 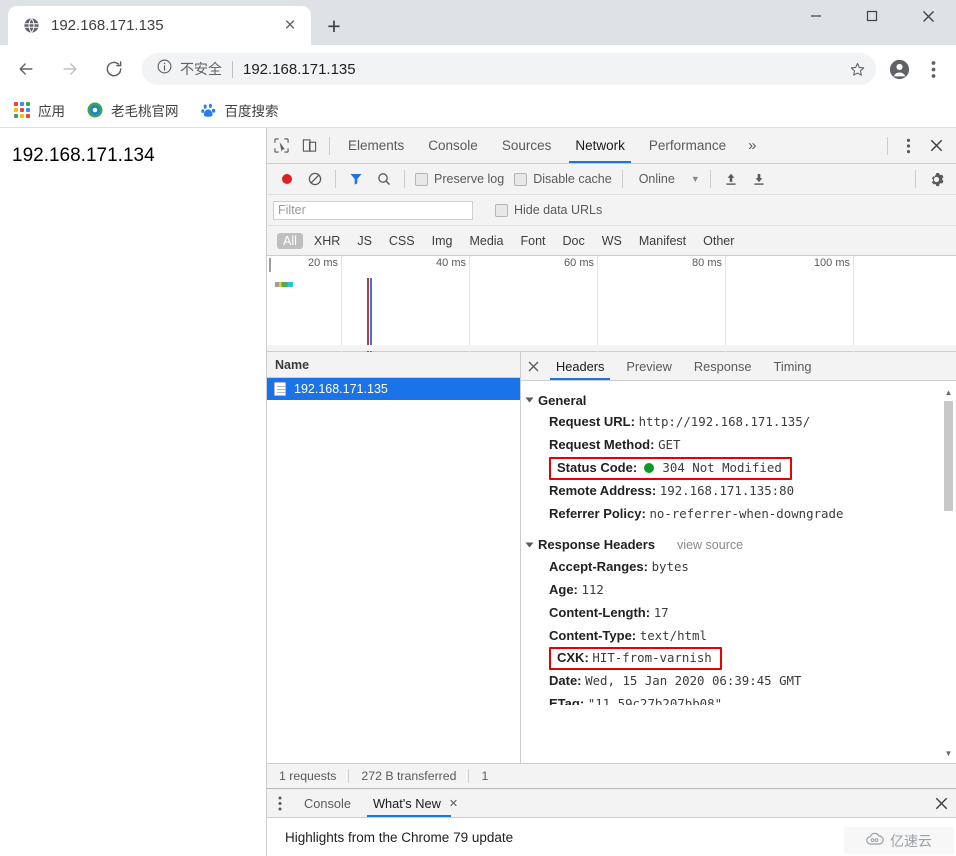 What do you see at coordinates (600, 612) in the screenshot?
I see `header-key: Content-Length:` at bounding box center [600, 612].